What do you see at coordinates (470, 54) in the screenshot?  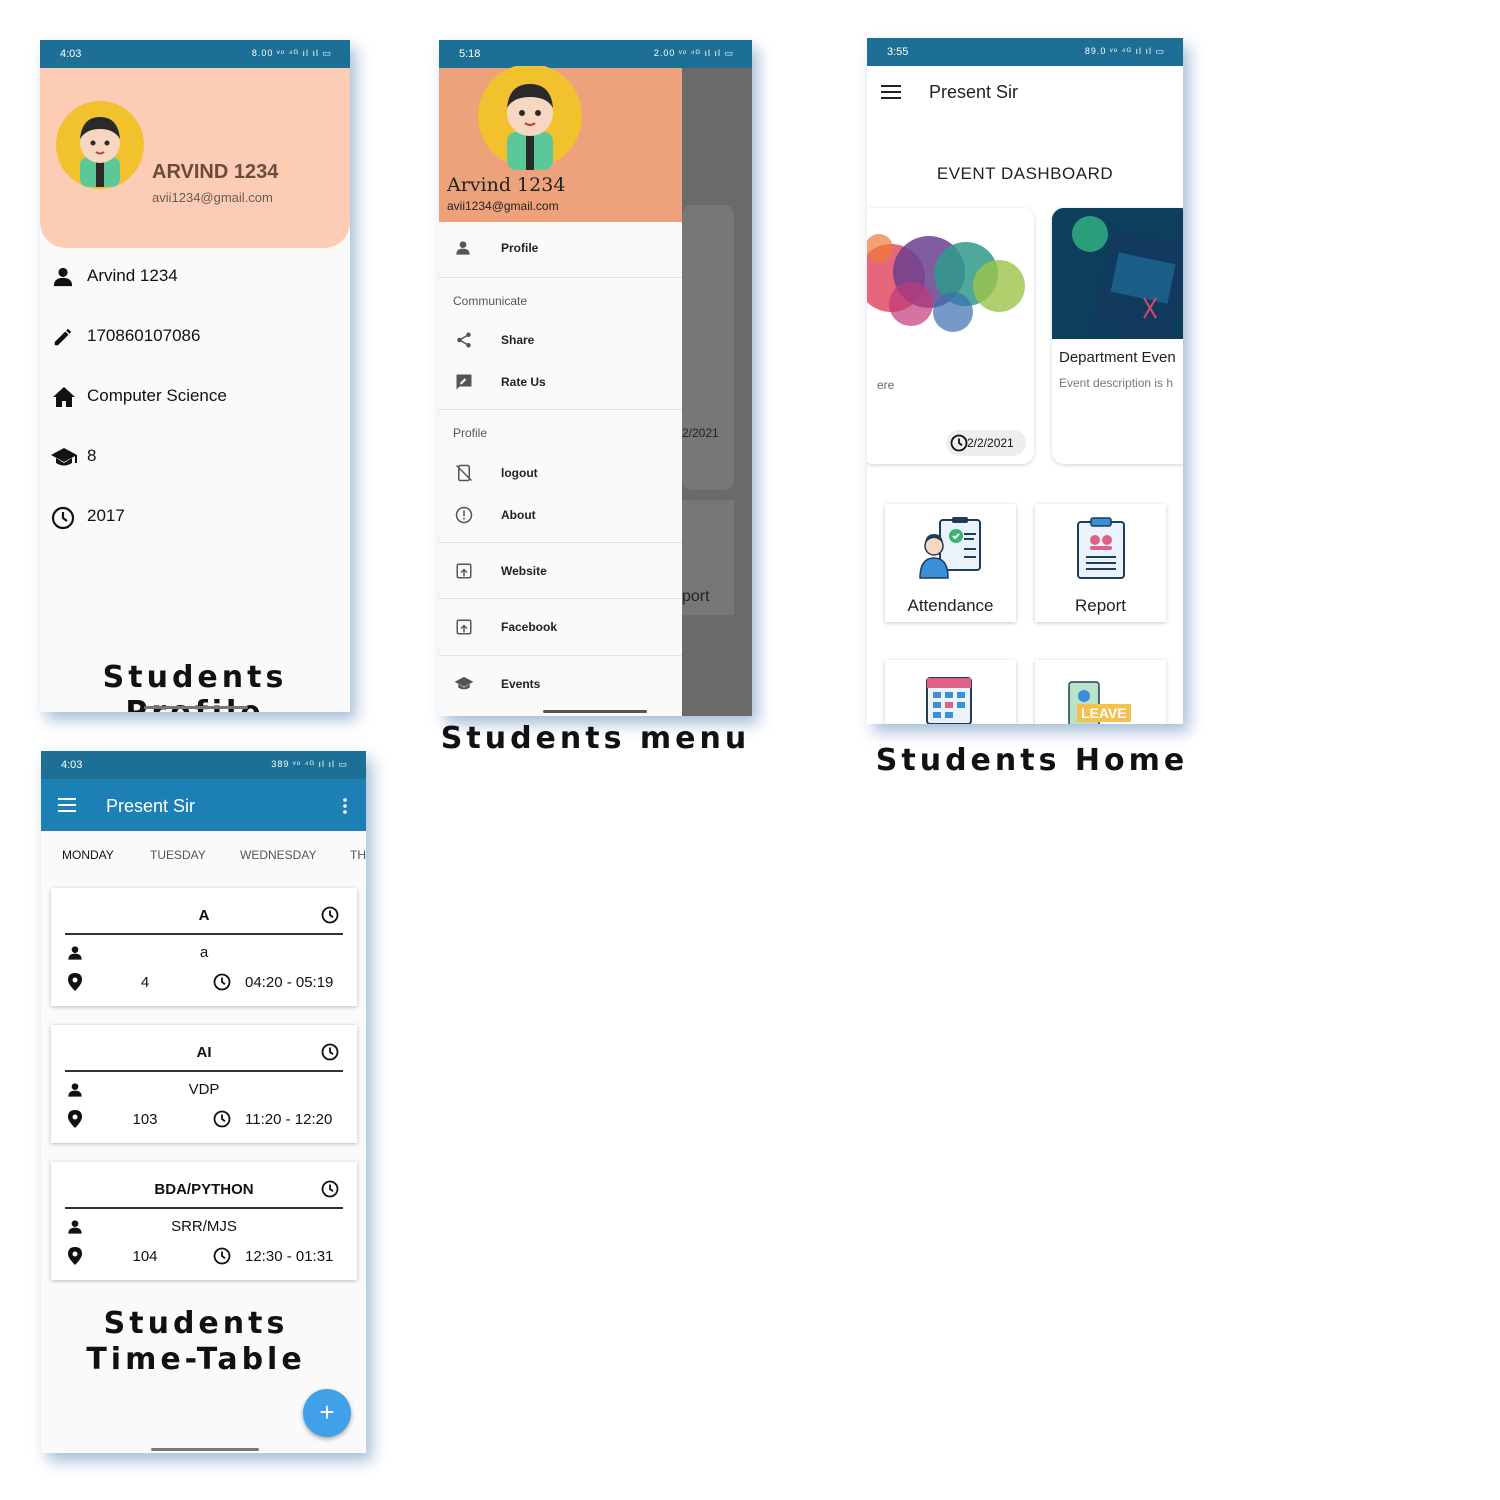 I see `status-time: 5:18` at bounding box center [470, 54].